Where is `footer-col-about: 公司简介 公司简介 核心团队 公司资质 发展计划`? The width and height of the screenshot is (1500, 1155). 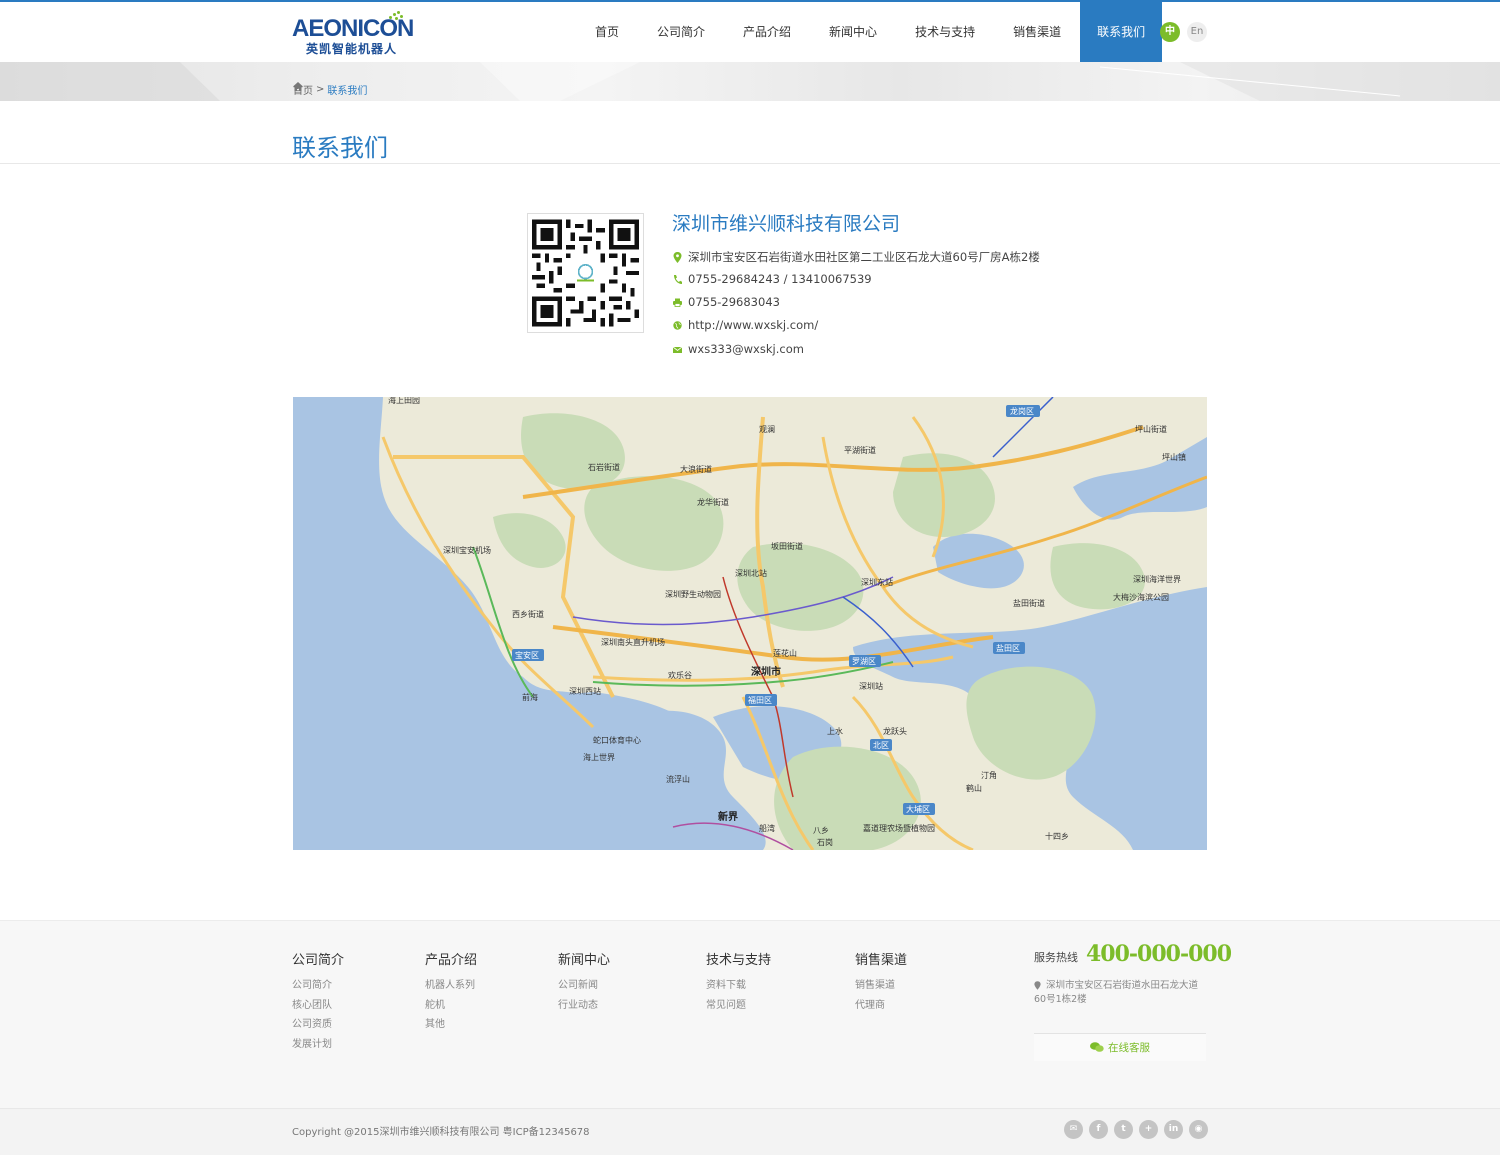
footer-col-about: 公司简介 公司简介 核心团队 公司资质 发展计划 is located at coordinates (318, 1001).